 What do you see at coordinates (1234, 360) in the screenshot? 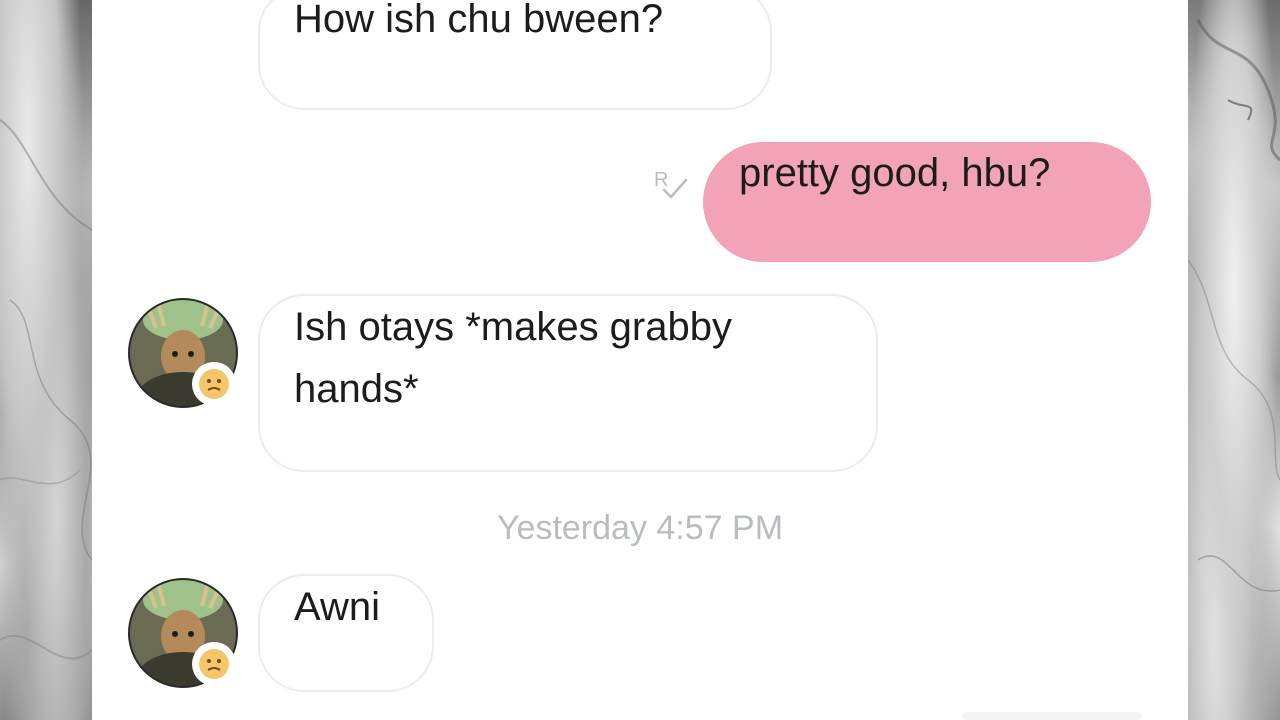
I see `marble-background-right` at bounding box center [1234, 360].